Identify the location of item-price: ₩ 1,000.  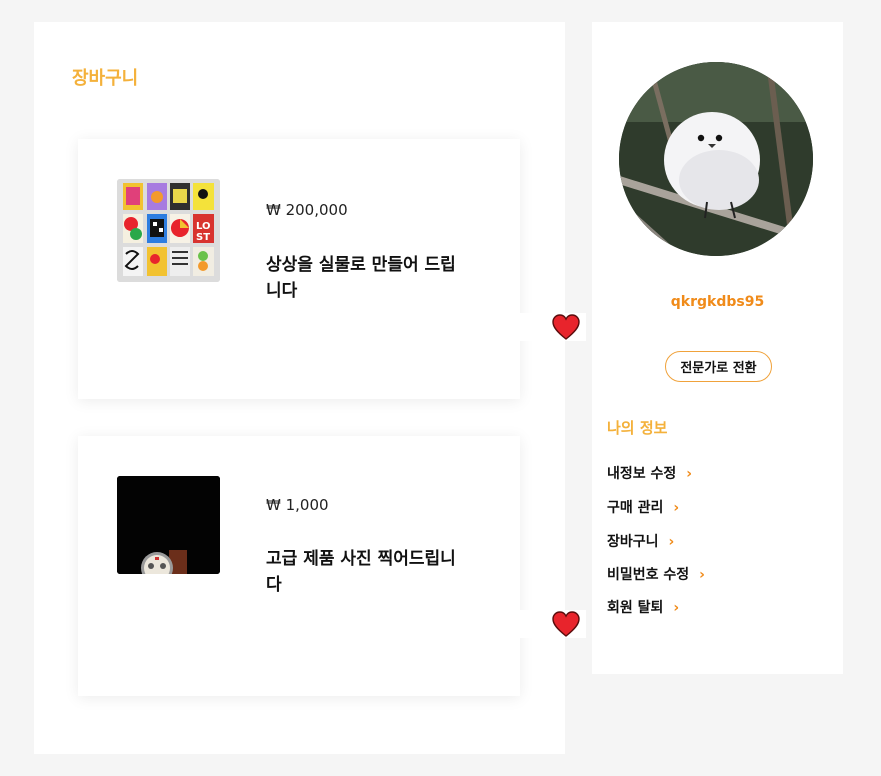
(297, 505).